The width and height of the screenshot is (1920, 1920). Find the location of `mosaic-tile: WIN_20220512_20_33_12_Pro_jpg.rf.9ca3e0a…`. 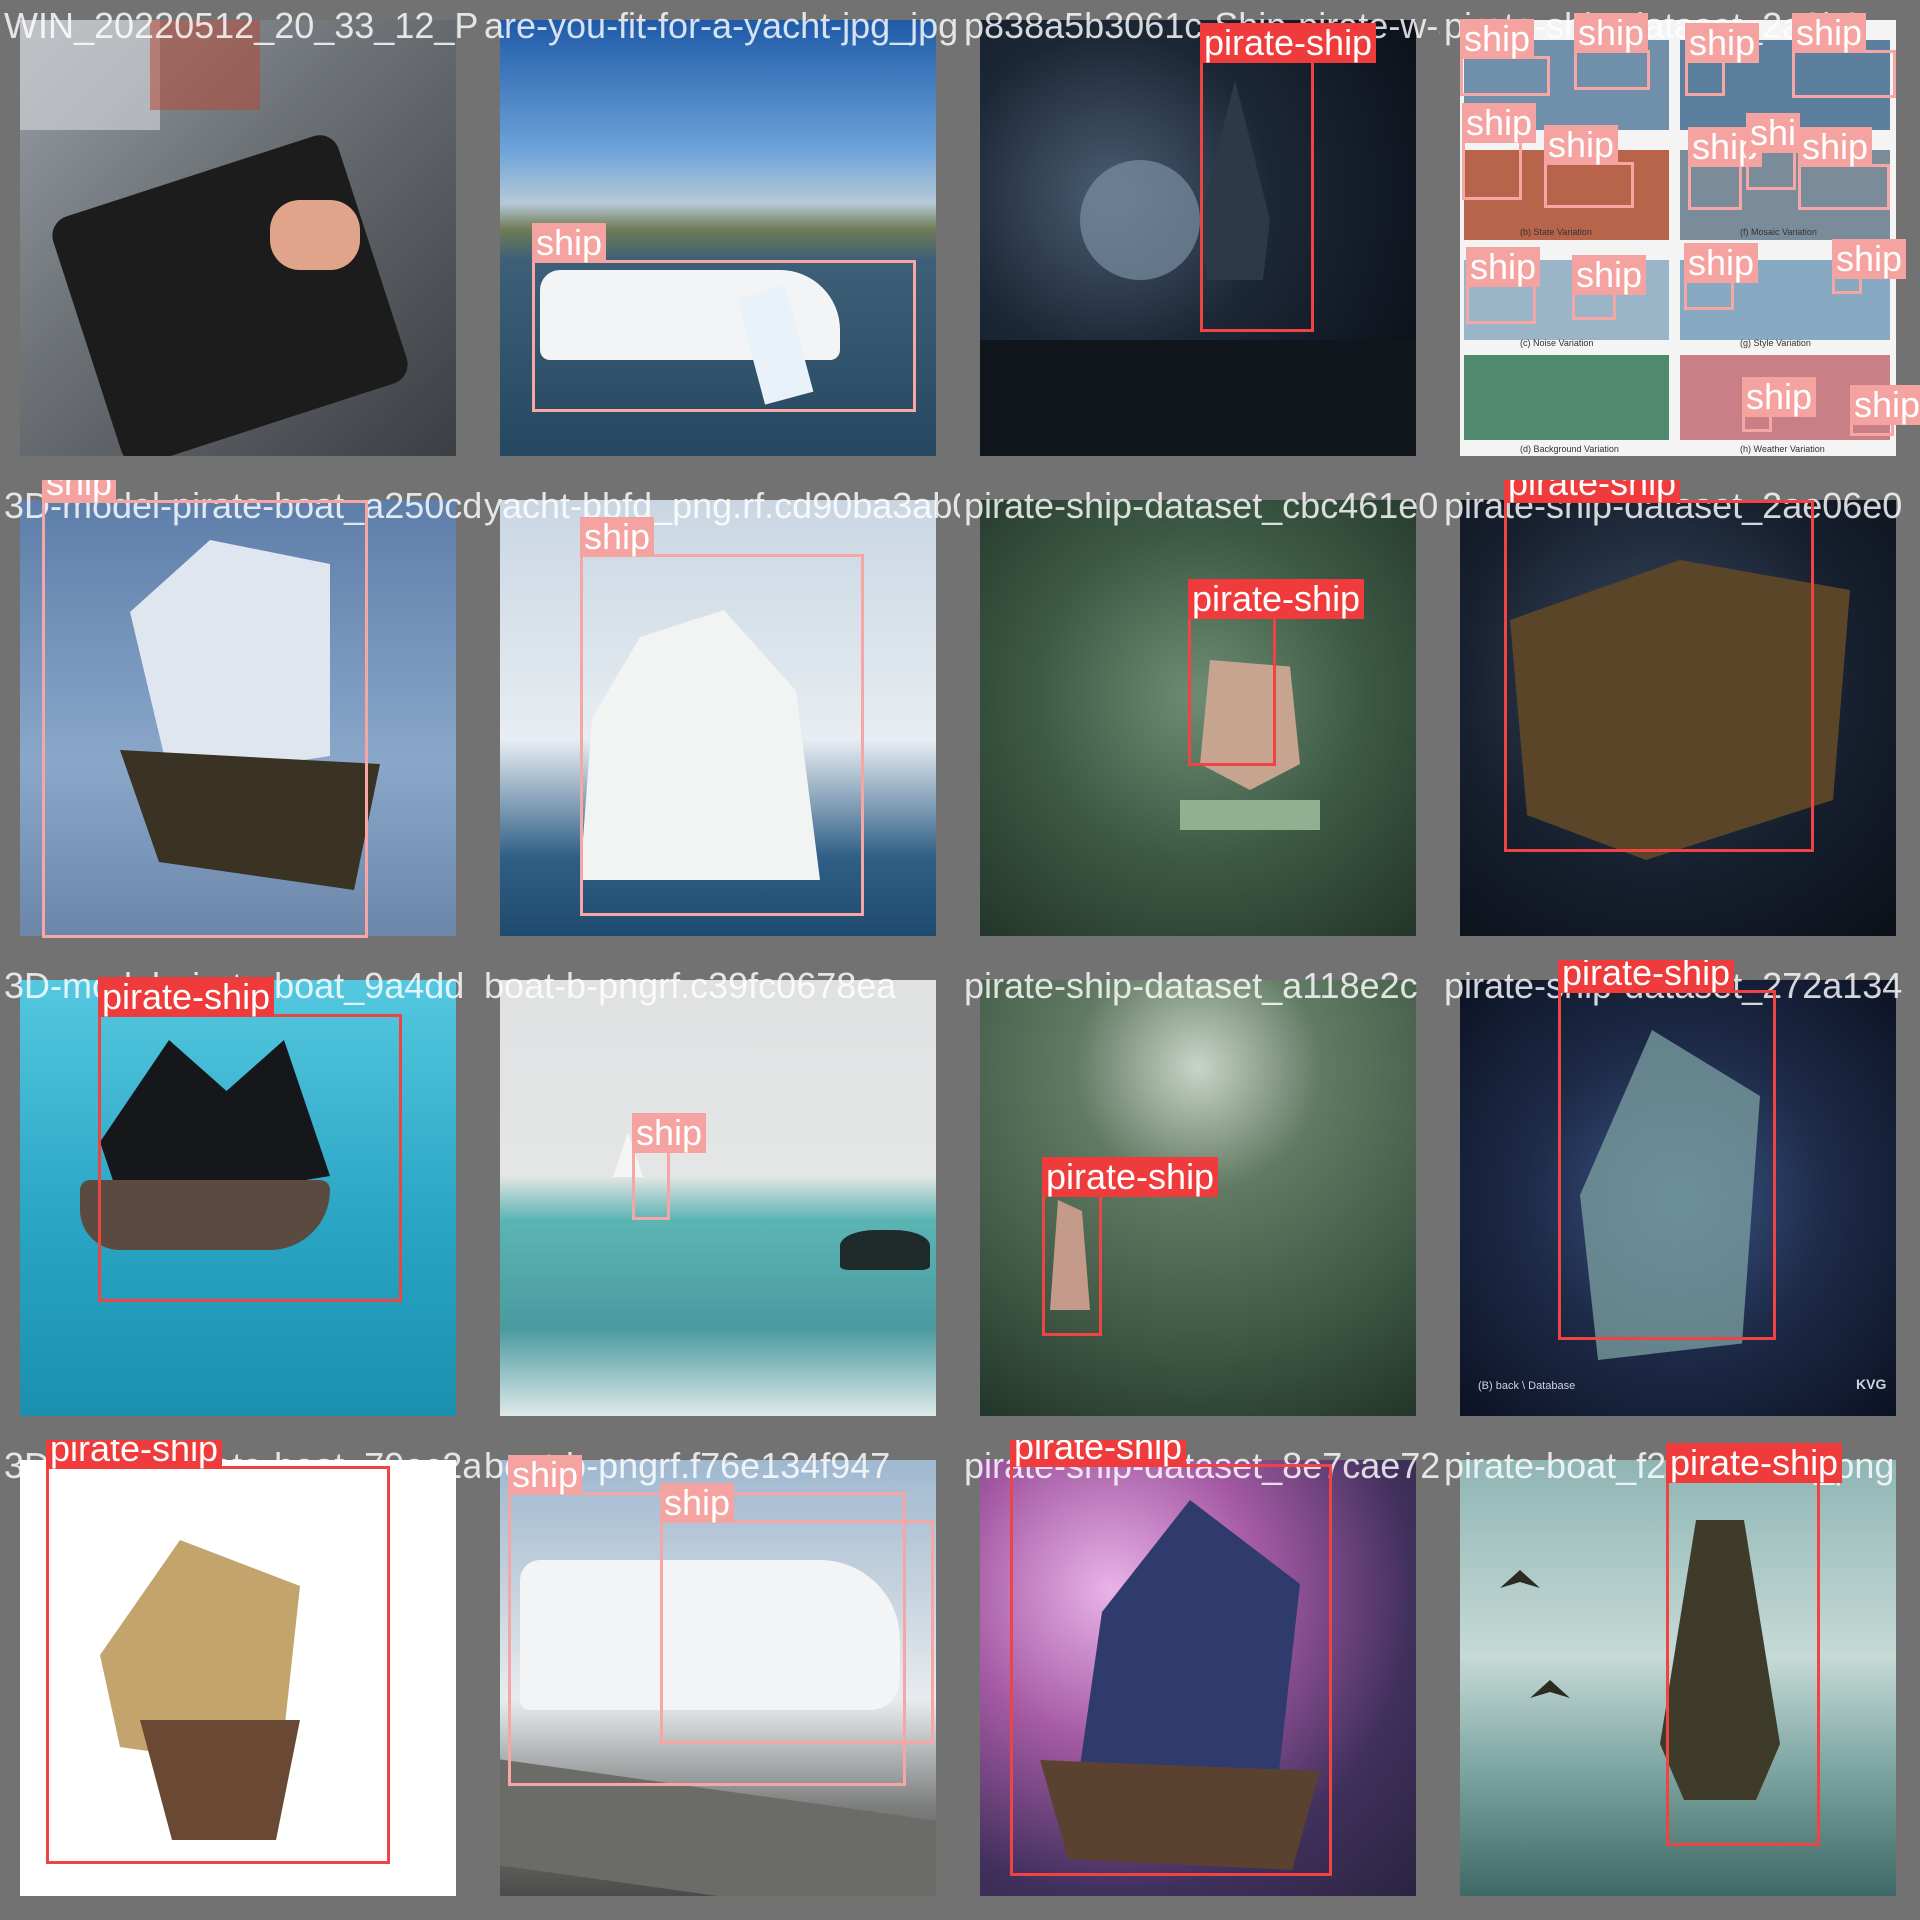

mosaic-tile: WIN_20220512_20_33_12_Pro_jpg.rf.9ca3e0a… is located at coordinates (240, 240).